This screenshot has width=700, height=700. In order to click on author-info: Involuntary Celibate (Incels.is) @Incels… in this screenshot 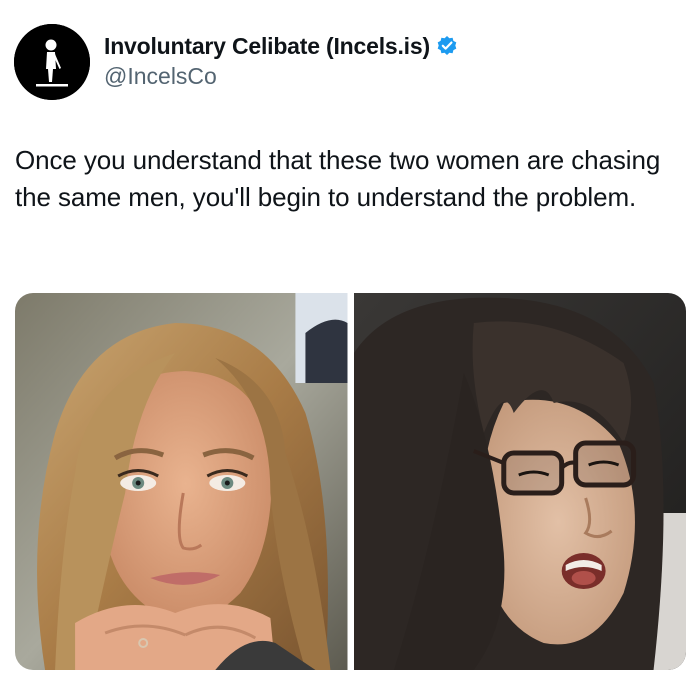, I will do `click(281, 60)`.